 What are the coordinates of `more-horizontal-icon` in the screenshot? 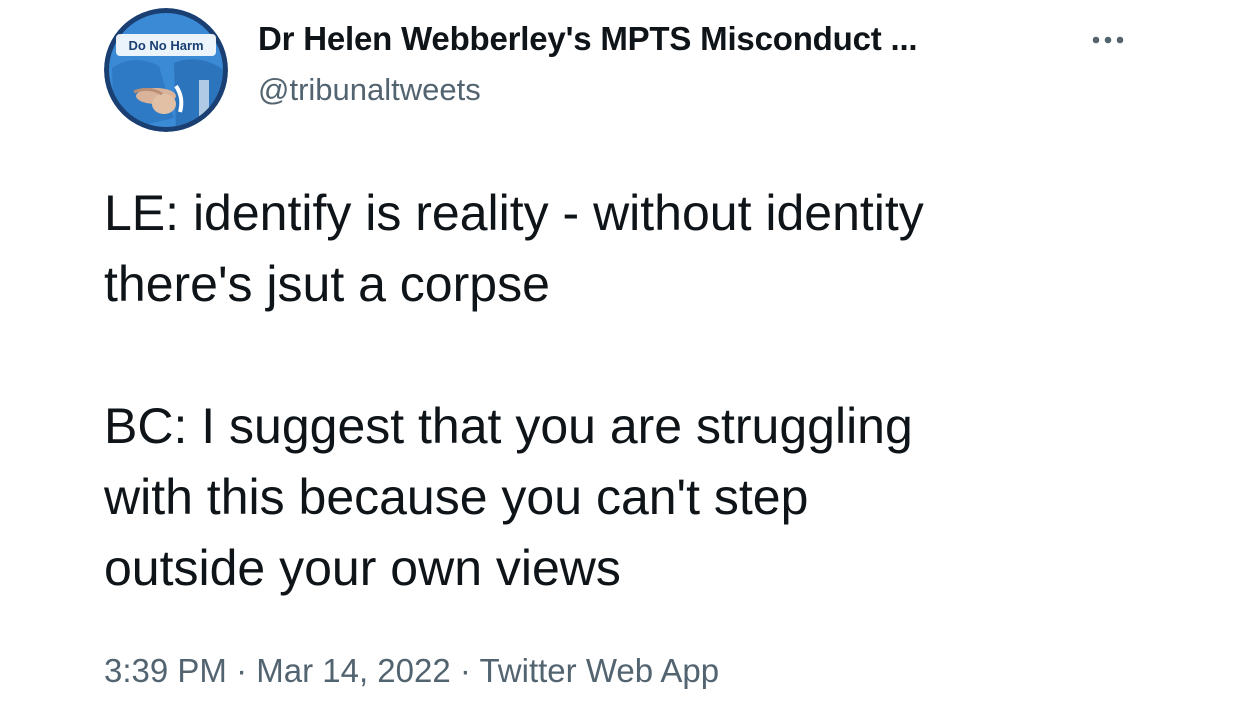 It's located at (1108, 40).